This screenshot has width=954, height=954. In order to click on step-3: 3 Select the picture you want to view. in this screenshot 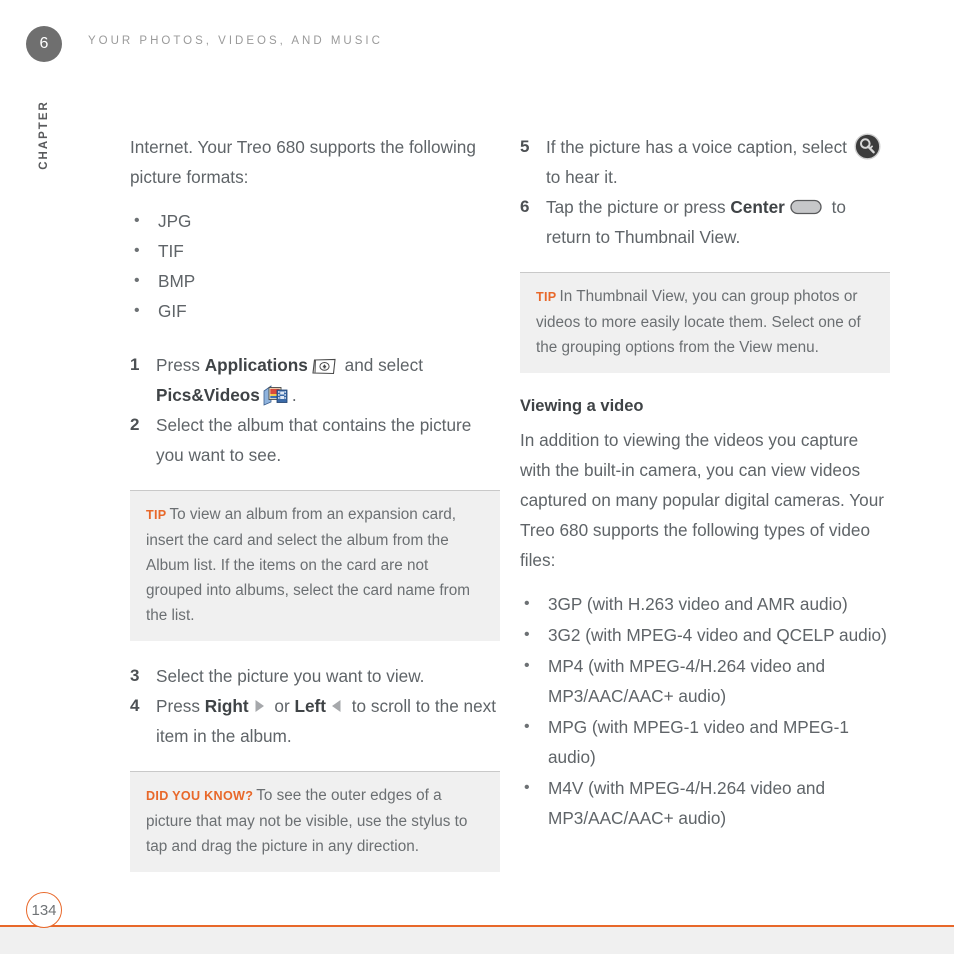, I will do `click(316, 676)`.